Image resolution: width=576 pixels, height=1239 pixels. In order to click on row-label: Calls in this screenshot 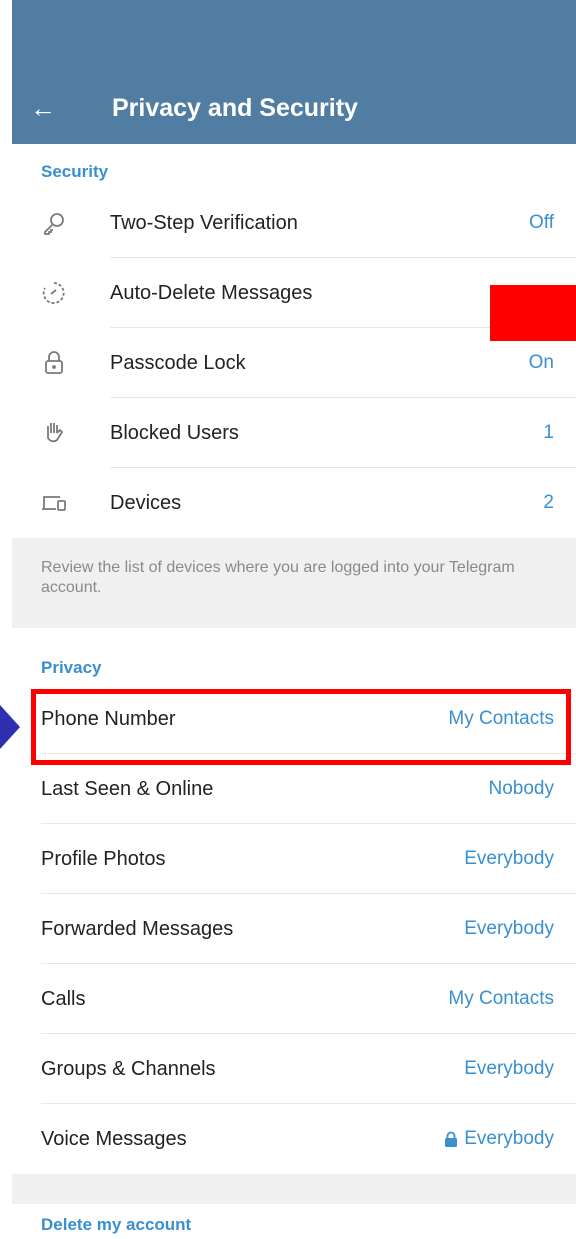, I will do `click(63, 998)`.